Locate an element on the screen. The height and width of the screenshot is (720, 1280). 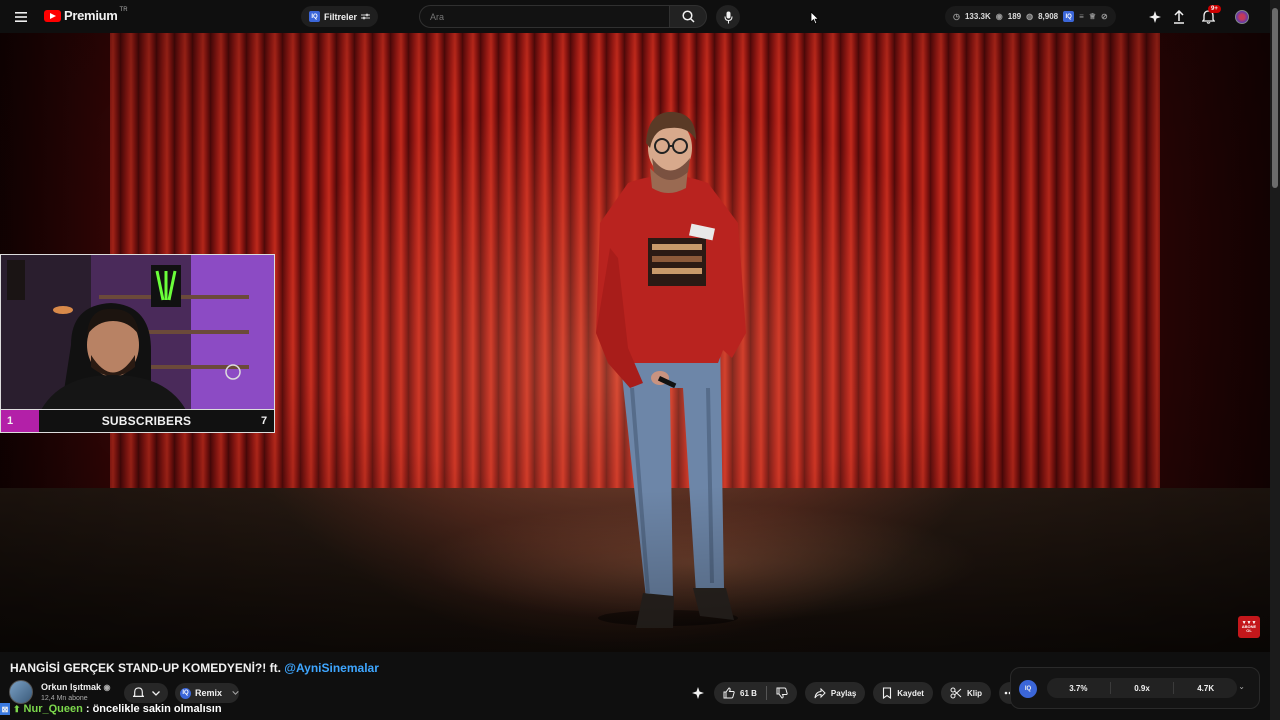
link-icon: ⊘ is located at coordinates (1104, 16).